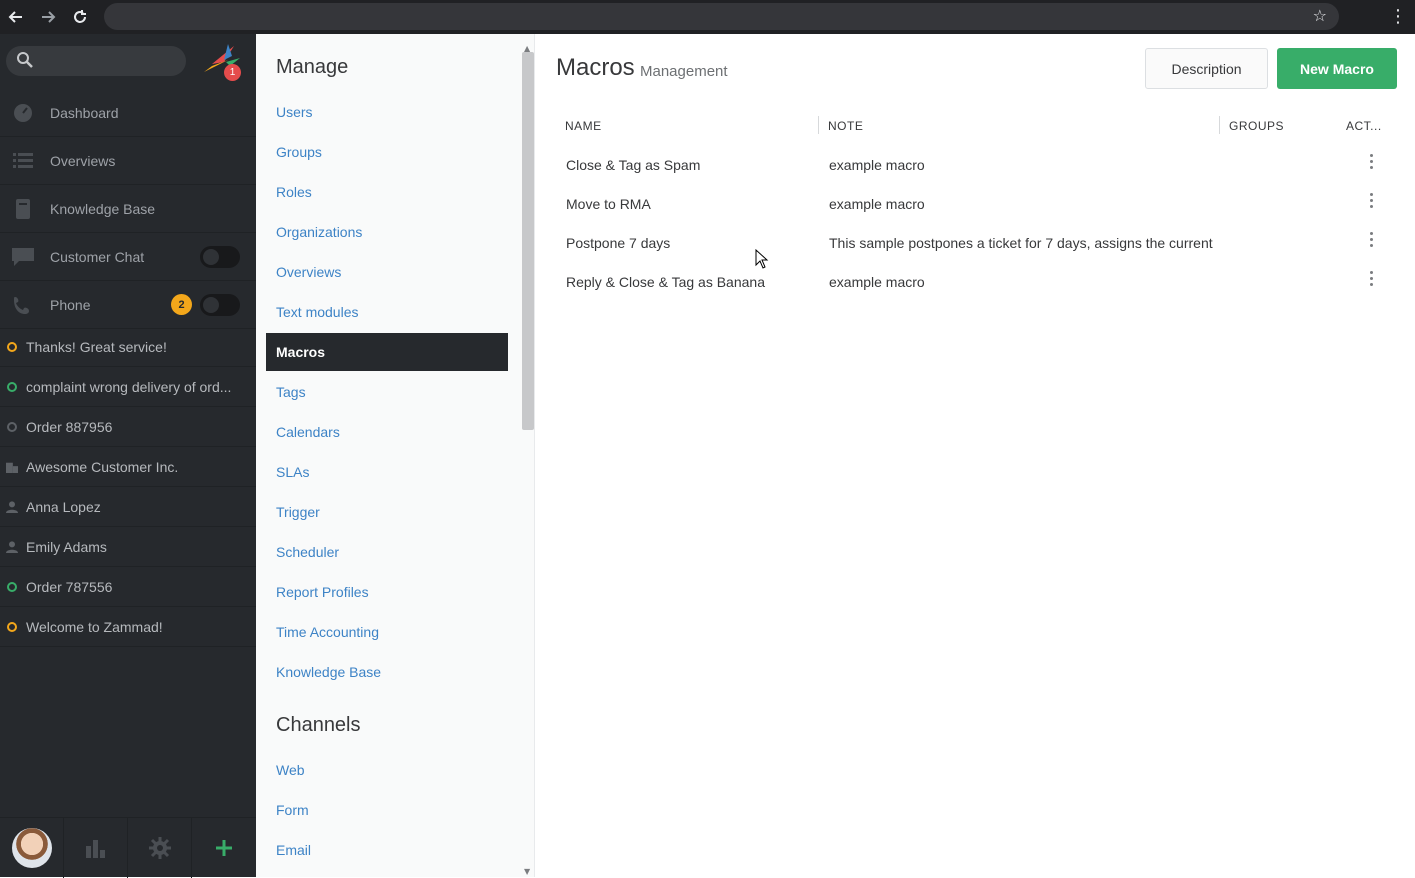 This screenshot has height=878, width=1415. What do you see at coordinates (63, 506) in the screenshot?
I see `task-label: Anna Lopez` at bounding box center [63, 506].